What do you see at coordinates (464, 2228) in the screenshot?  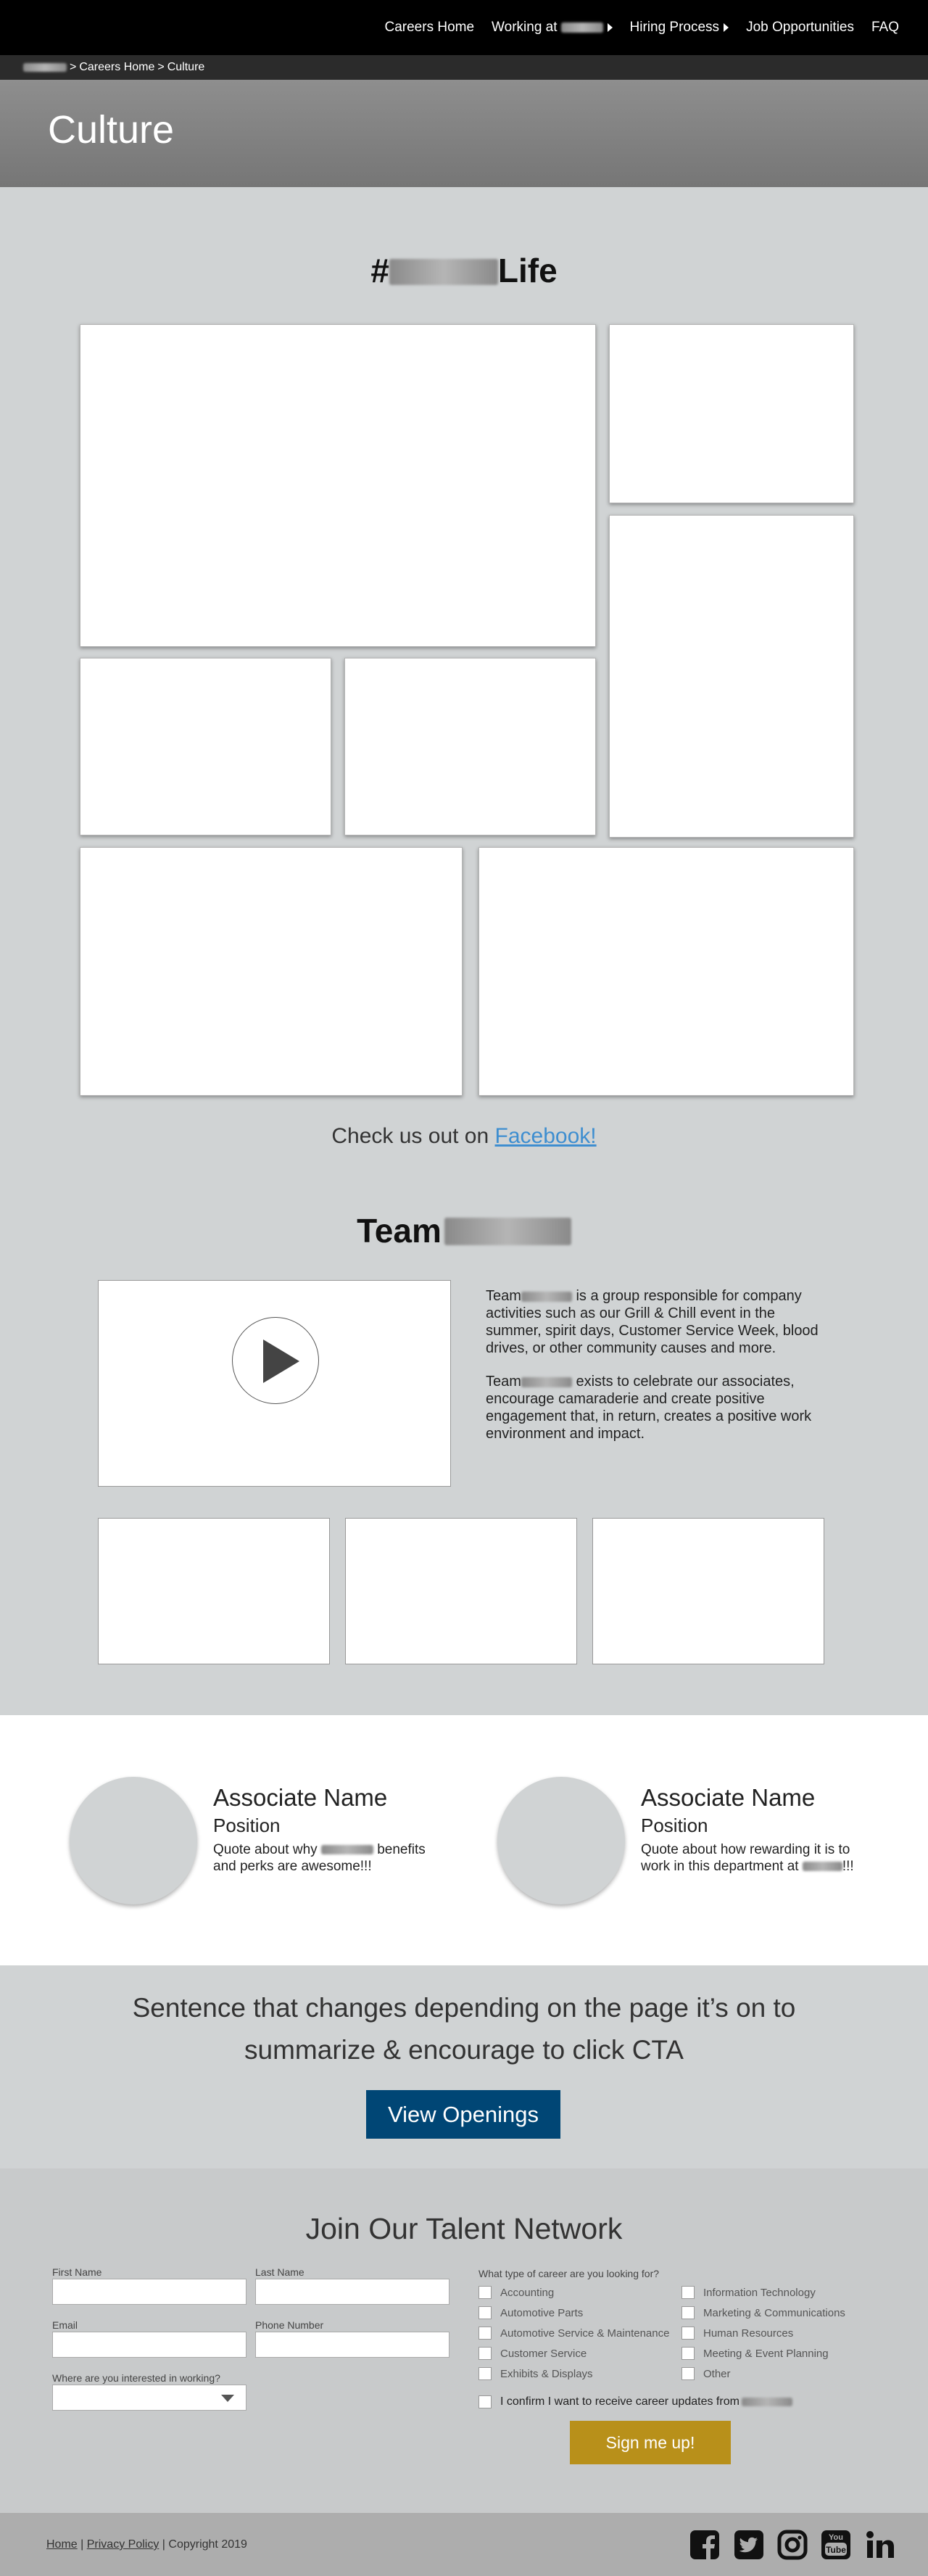 I see `talent-network-title: Join Our Talent Network` at bounding box center [464, 2228].